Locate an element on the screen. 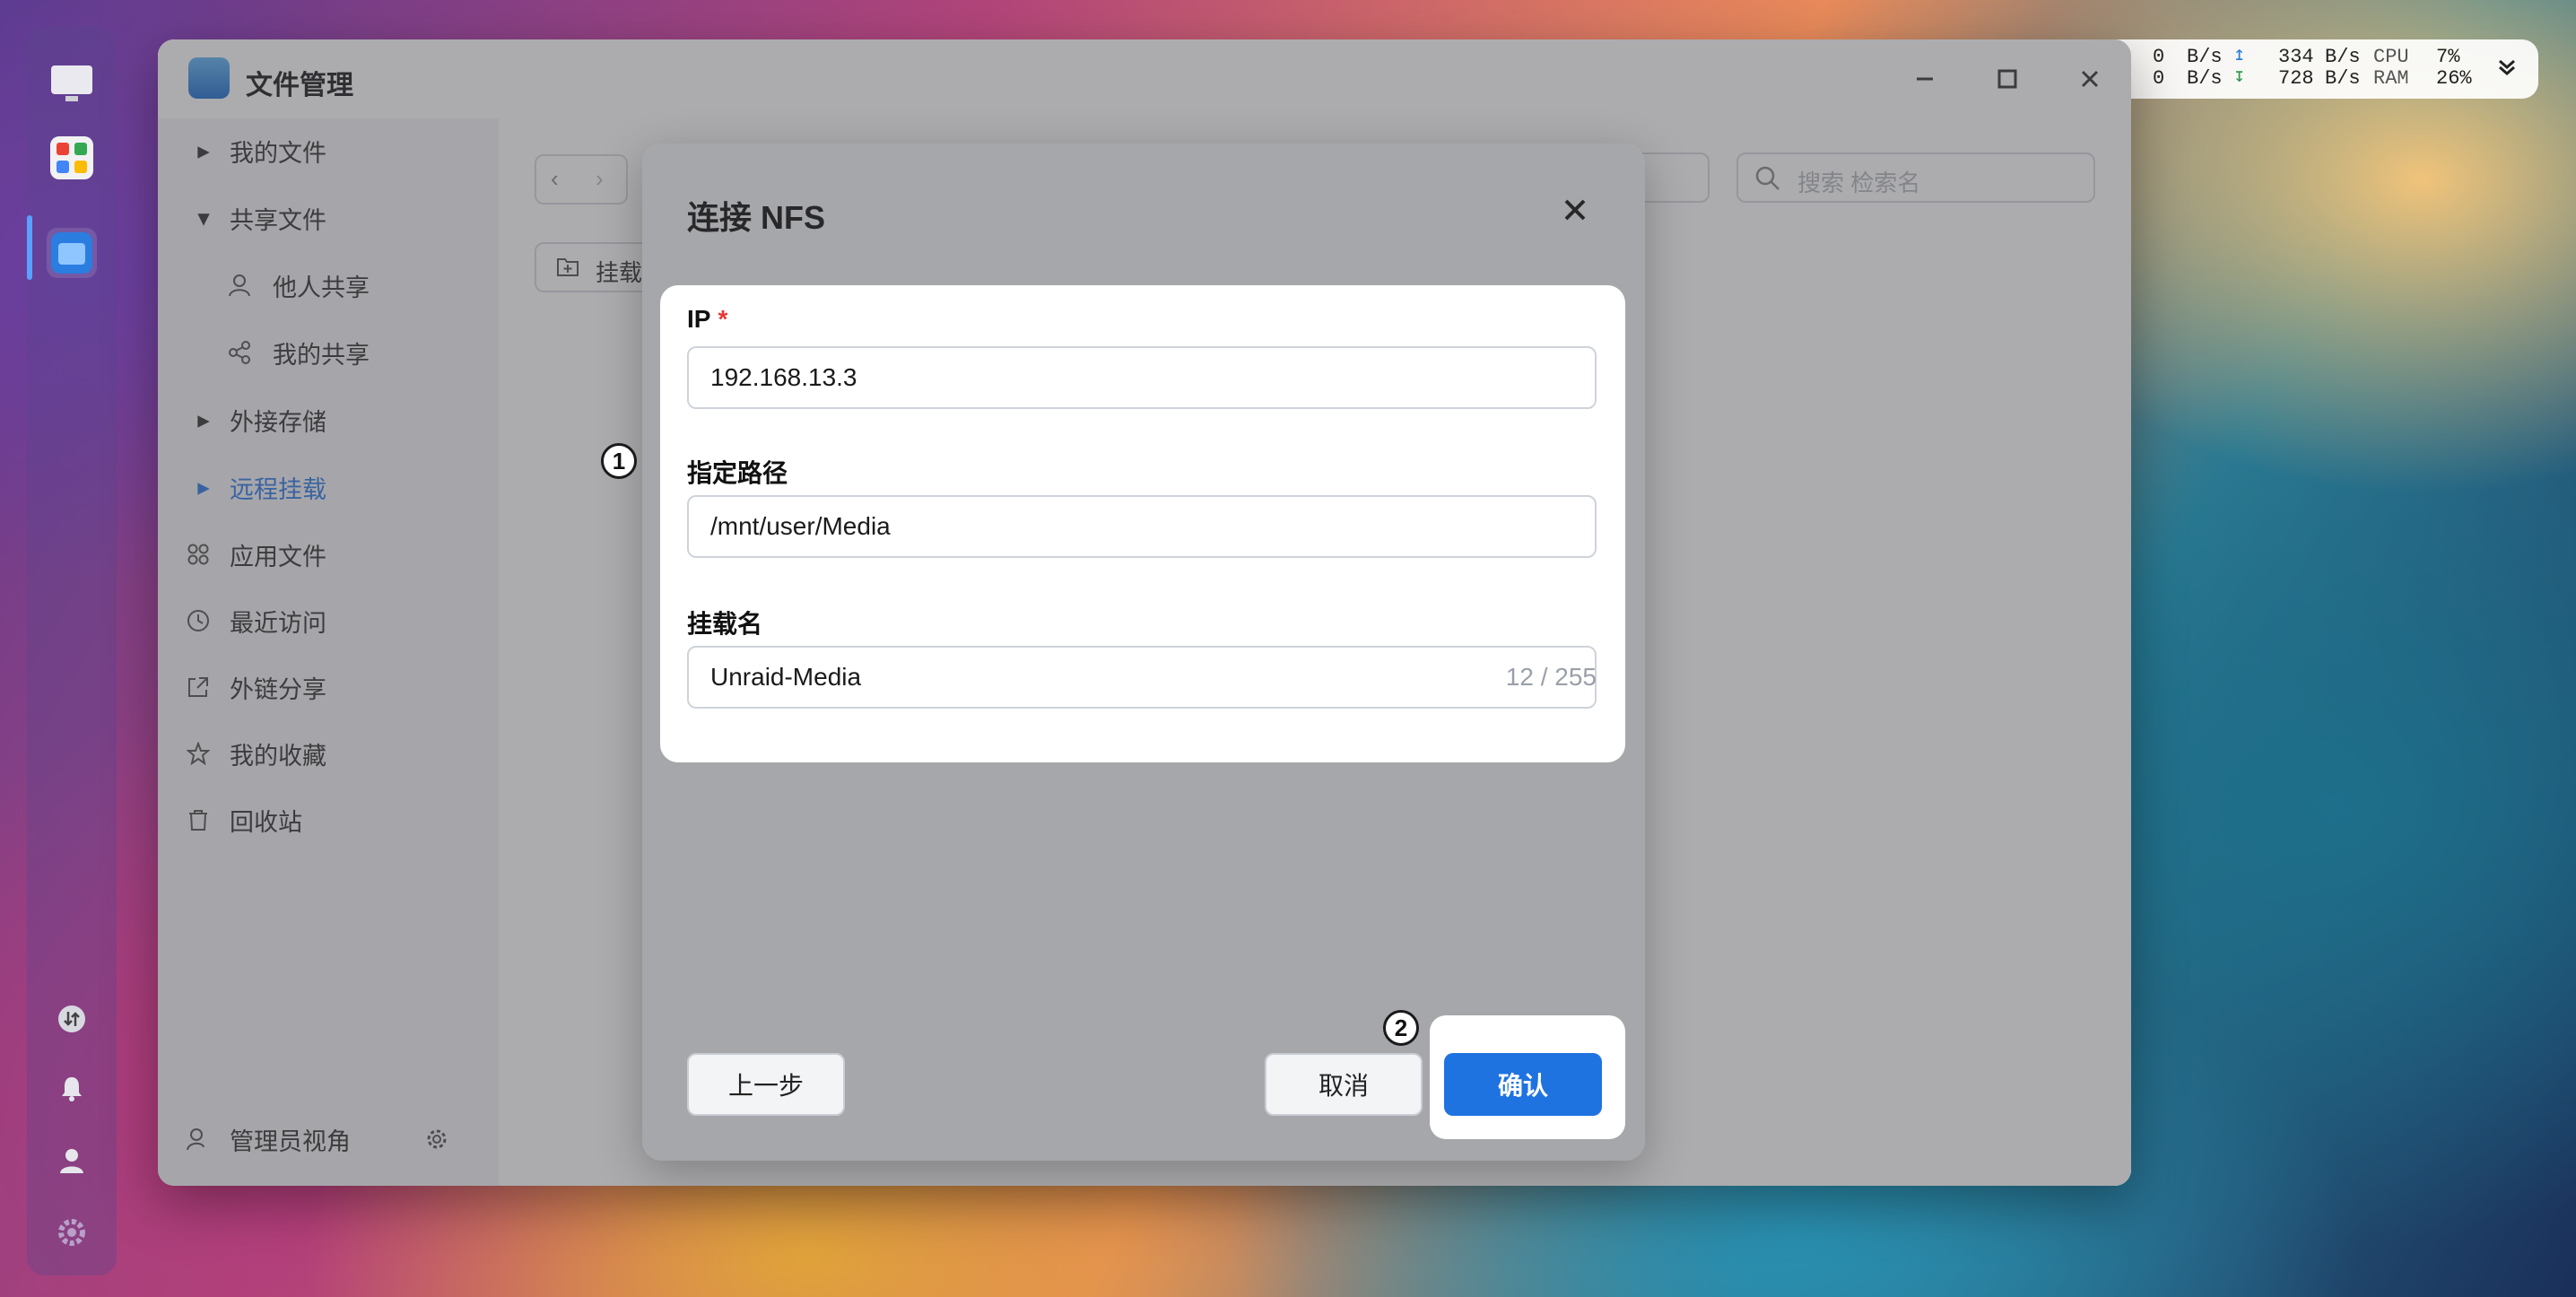 The width and height of the screenshot is (2576, 1297). download-rate: 0 is located at coordinates (2159, 78).